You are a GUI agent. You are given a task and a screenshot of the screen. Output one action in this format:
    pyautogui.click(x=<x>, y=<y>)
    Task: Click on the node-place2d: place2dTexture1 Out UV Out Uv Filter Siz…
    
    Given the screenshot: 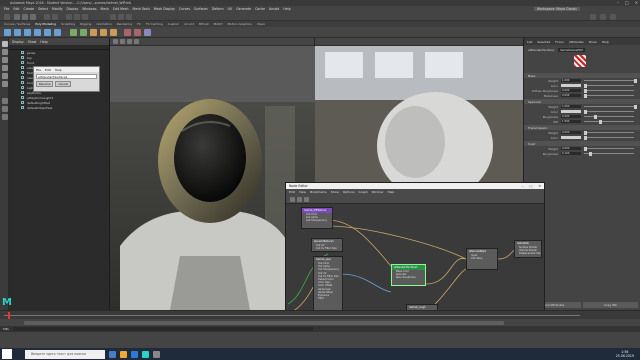 What is the action you would take?
    pyautogui.click(x=327, y=245)
    